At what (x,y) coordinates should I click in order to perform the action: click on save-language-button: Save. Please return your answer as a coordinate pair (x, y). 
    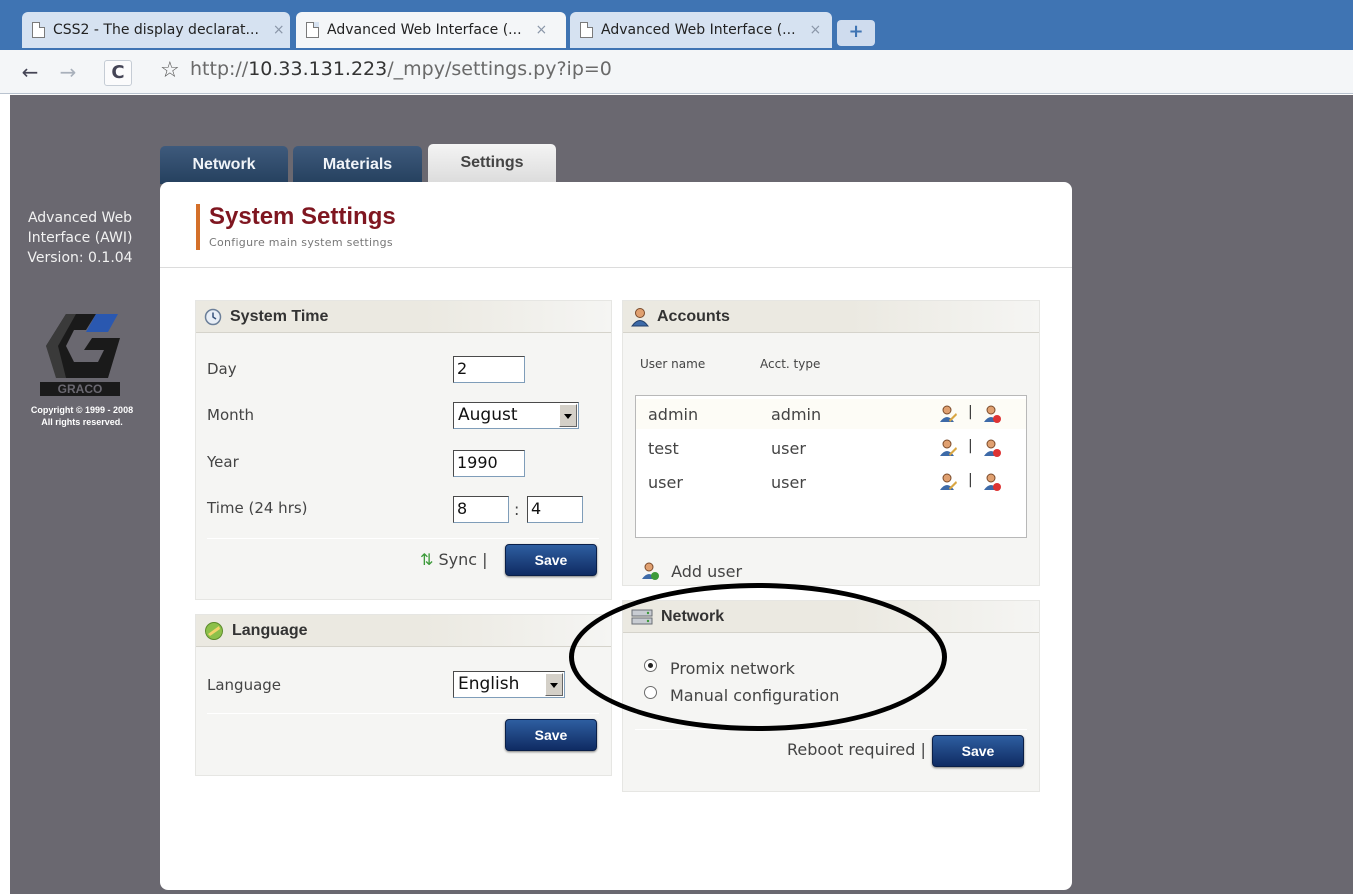
    Looking at the image, I should click on (551, 735).